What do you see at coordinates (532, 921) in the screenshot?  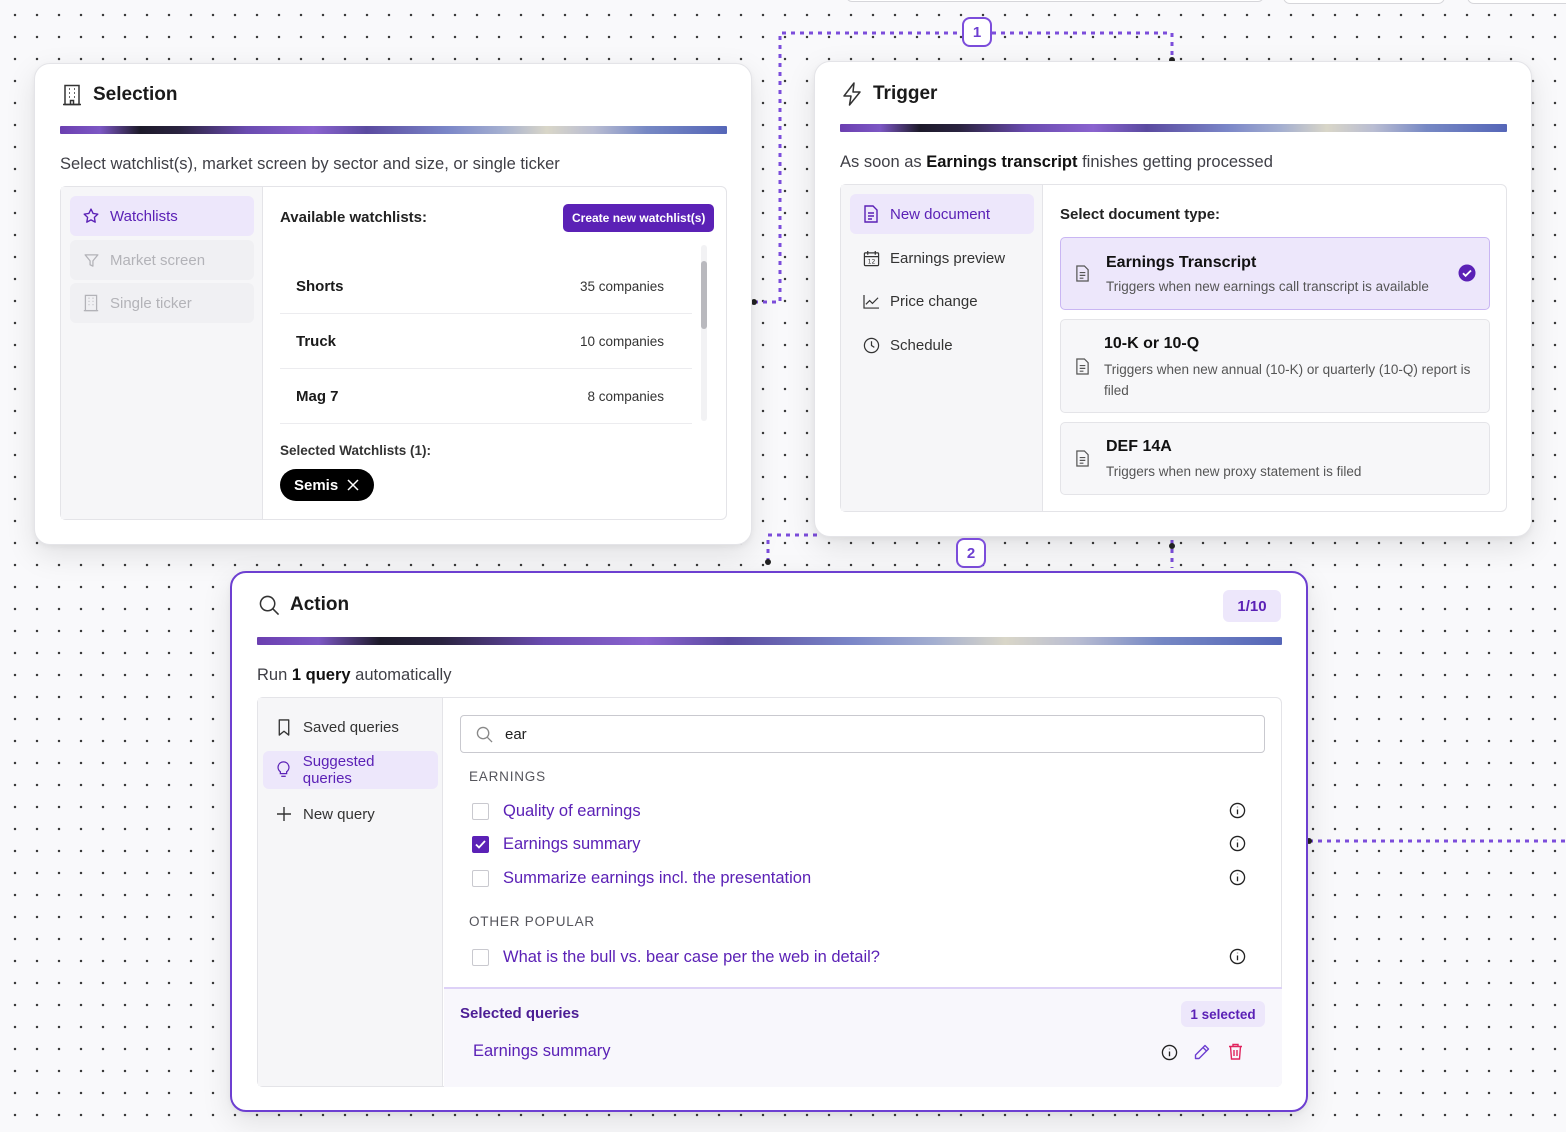 I see `section-heading-other-popular: OTHER POPULAR` at bounding box center [532, 921].